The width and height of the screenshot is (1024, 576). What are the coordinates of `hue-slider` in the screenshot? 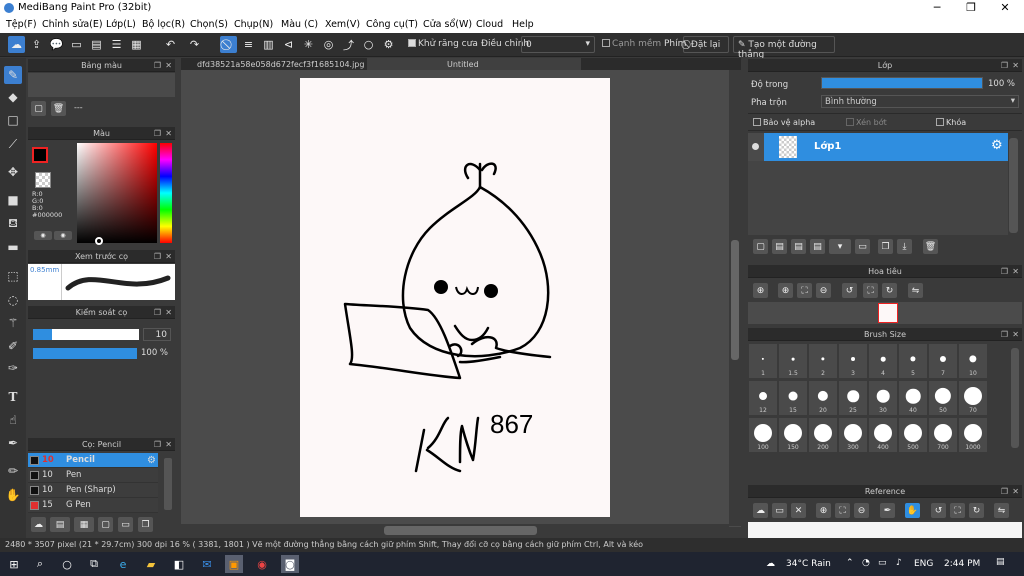 It's located at (166, 193).